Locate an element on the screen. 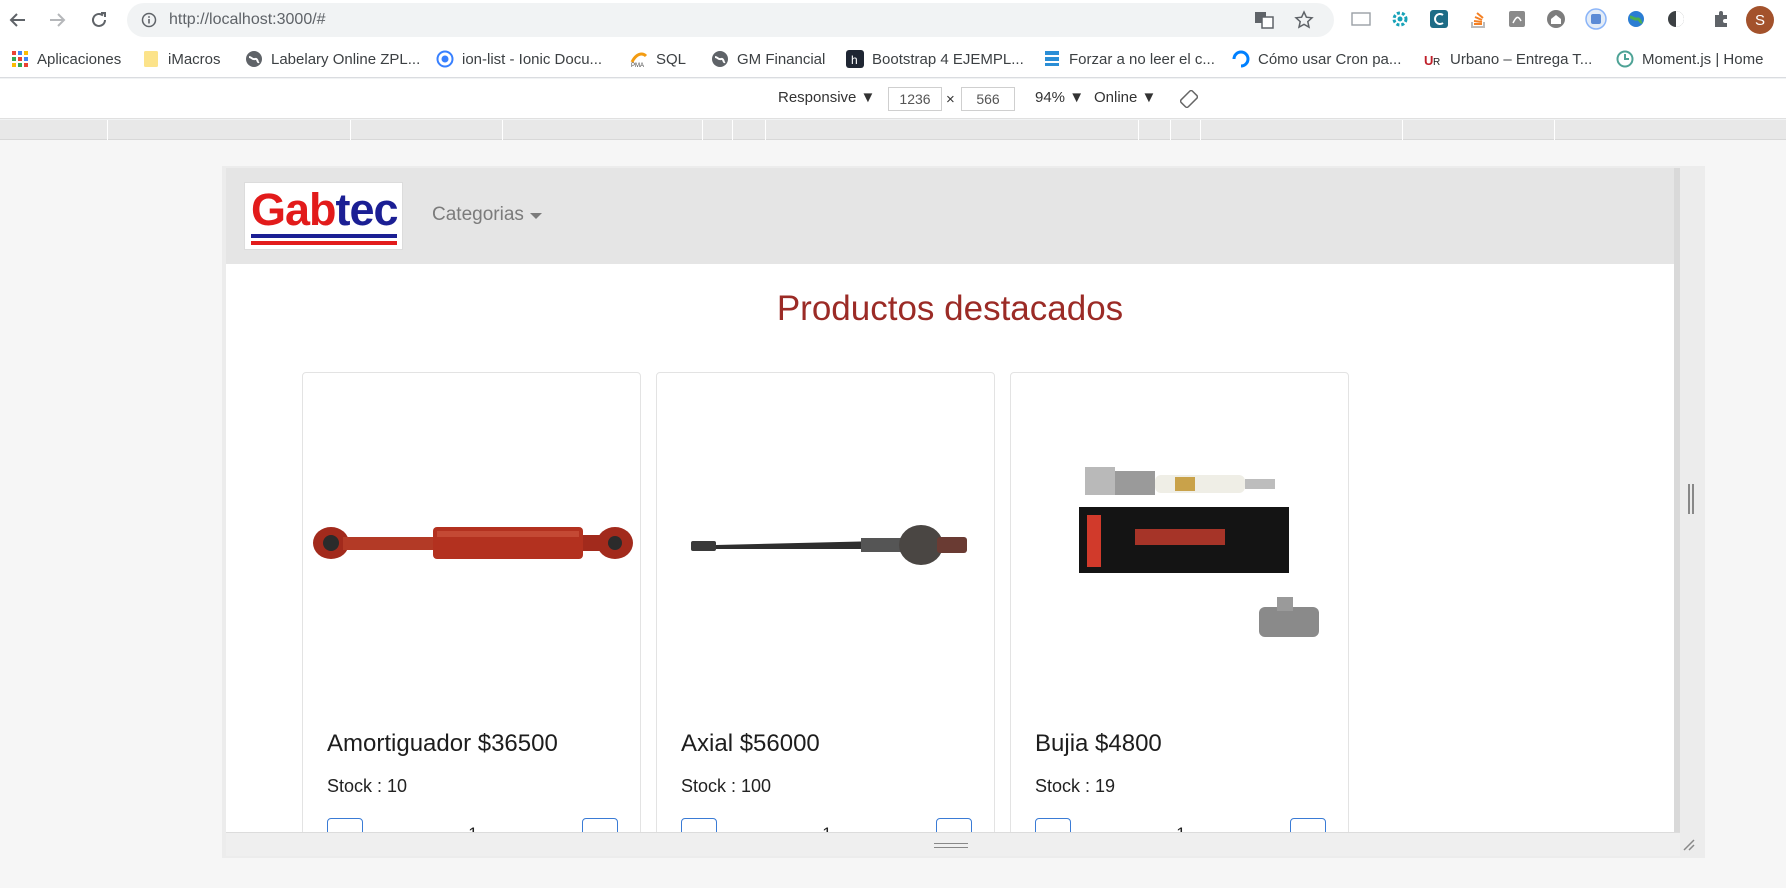 The image size is (1786, 888). bookmark-gm-financial: GM Financial is located at coordinates (768, 59).